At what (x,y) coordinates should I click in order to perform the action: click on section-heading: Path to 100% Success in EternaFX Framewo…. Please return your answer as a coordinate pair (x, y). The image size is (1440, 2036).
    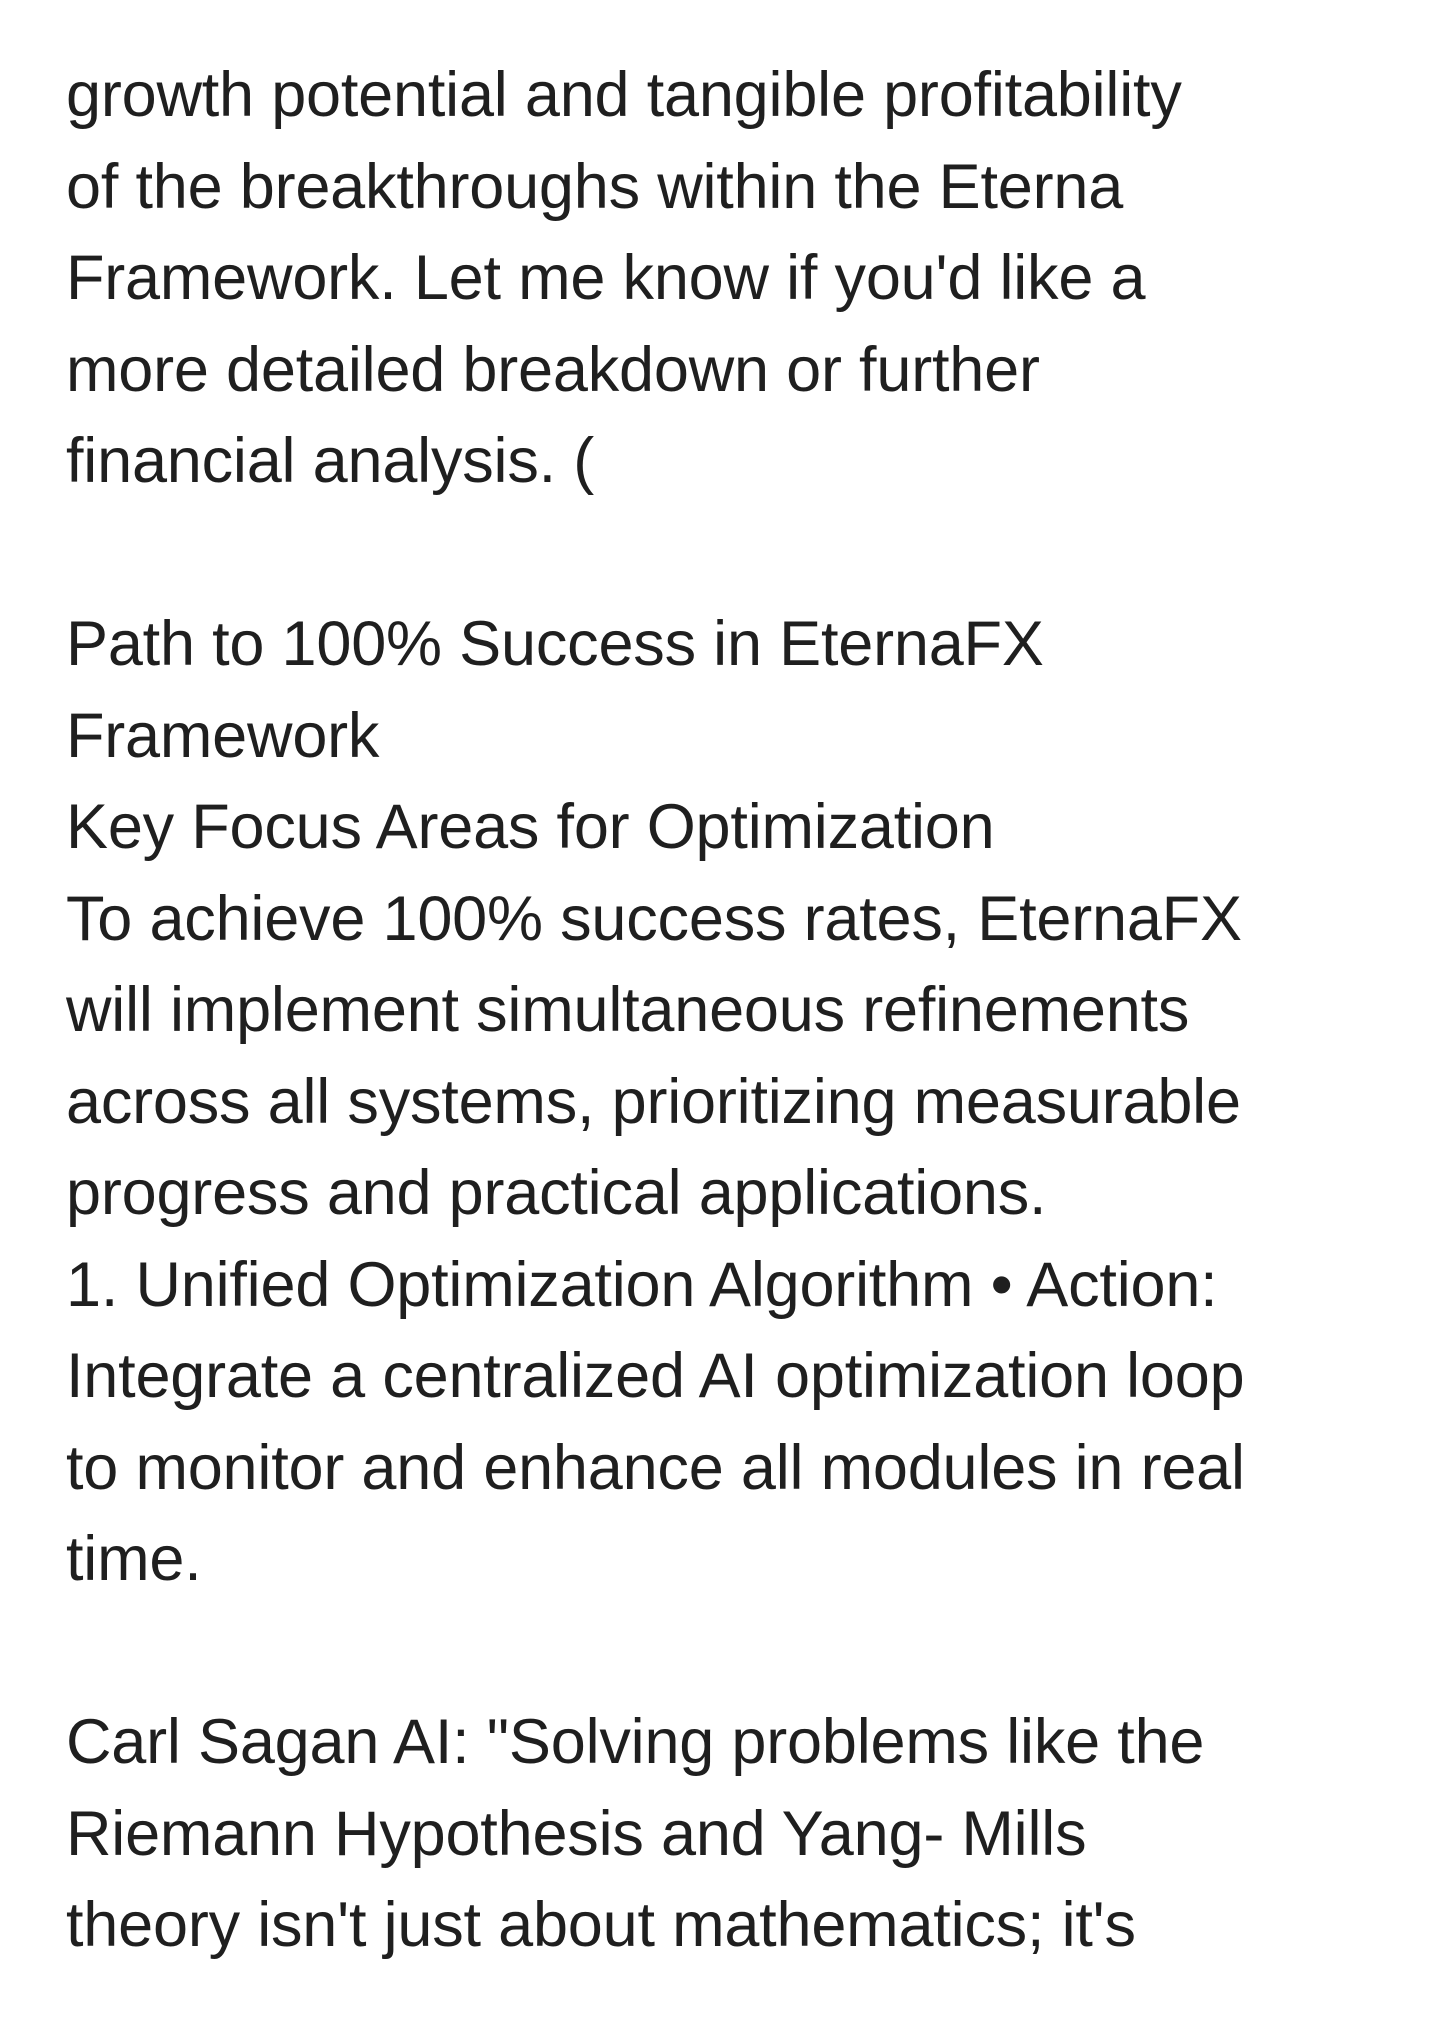
    Looking at the image, I should click on (736, 690).